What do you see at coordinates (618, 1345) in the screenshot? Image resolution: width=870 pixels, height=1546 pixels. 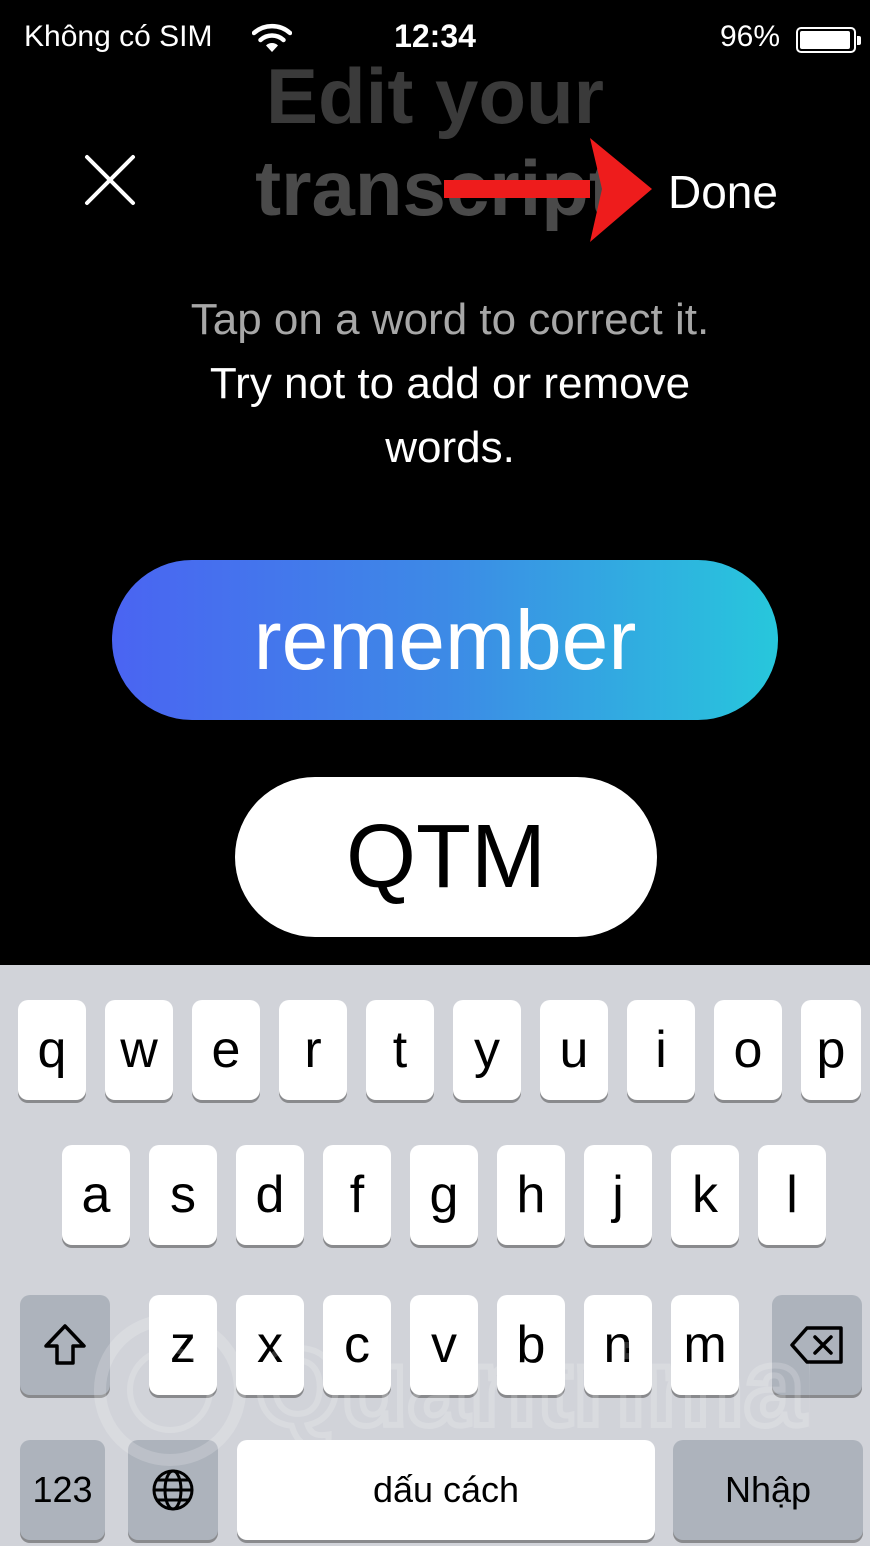 I see `key-n: n` at bounding box center [618, 1345].